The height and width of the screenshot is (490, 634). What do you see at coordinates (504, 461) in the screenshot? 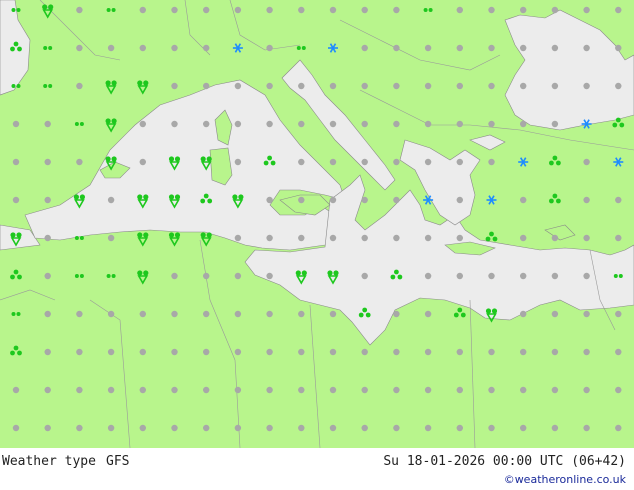
I see `valid-time: Su 18-01-2026 00:00 UTC (06+42)` at bounding box center [504, 461].